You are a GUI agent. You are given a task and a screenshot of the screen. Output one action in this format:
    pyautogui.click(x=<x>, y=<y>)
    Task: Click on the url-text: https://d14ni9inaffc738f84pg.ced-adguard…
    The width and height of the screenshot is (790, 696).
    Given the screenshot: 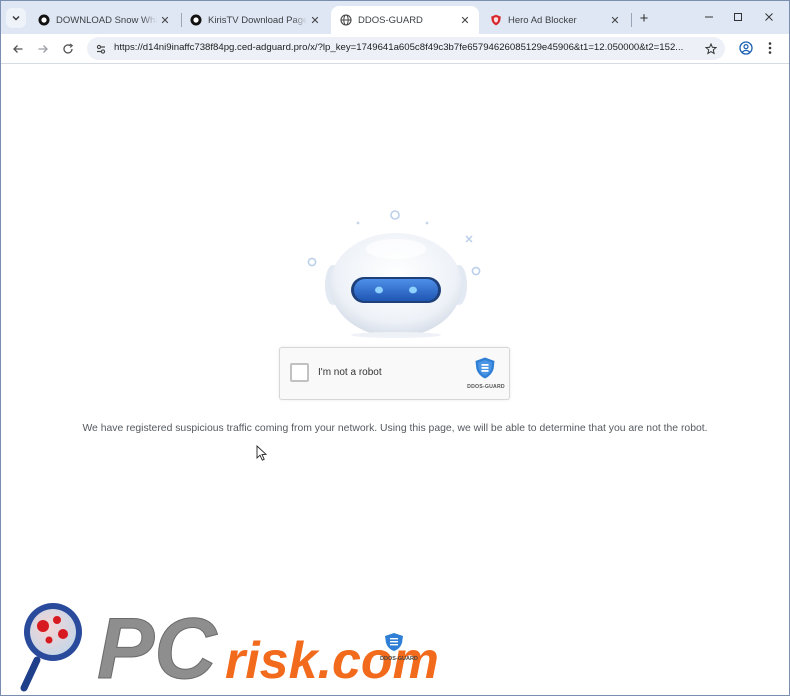 What is the action you would take?
    pyautogui.click(x=404, y=47)
    